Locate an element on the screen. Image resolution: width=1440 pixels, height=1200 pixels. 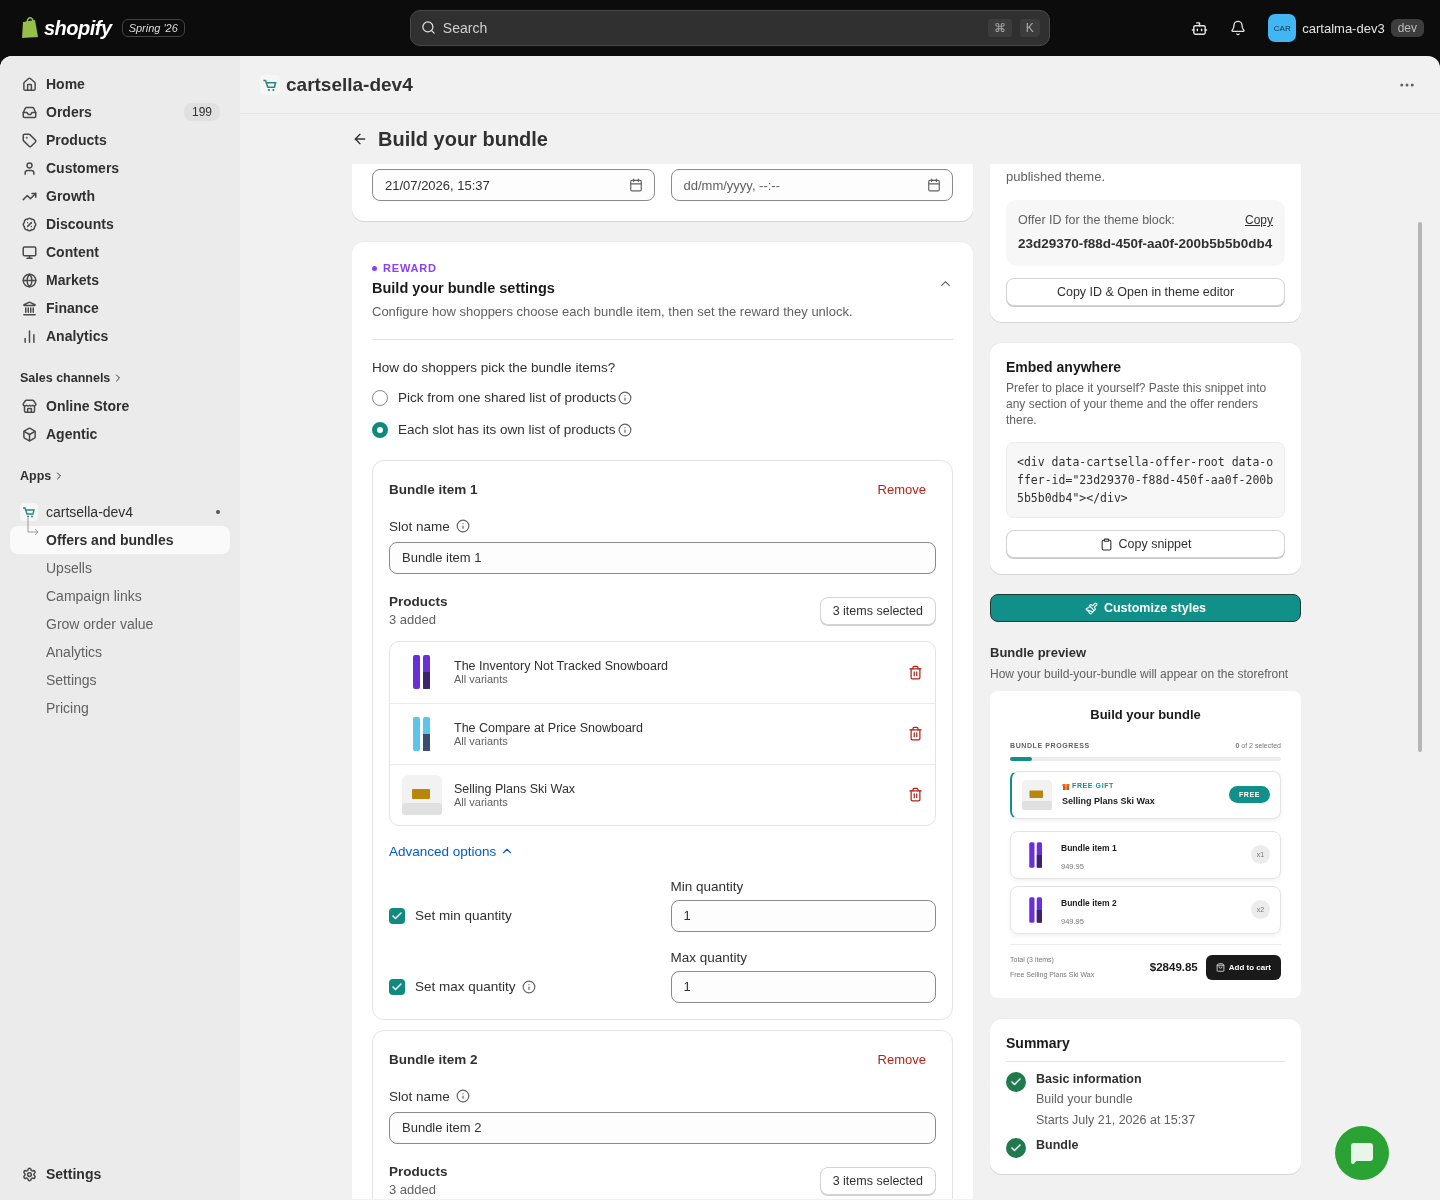
checkmark-icon is located at coordinates (397, 986).